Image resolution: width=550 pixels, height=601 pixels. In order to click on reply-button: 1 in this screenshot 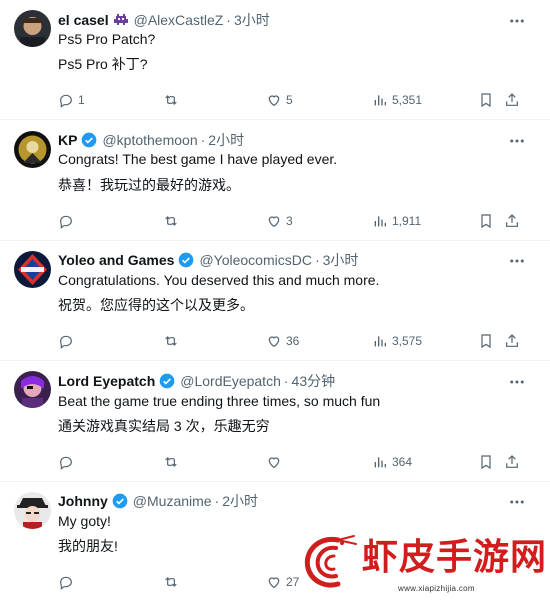, I will do `click(71, 100)`.